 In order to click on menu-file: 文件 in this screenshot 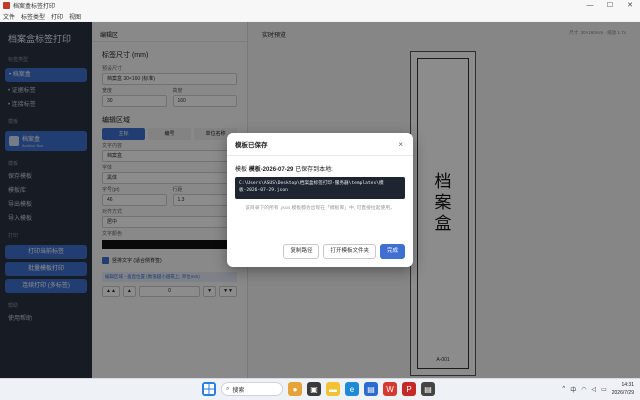, I will do `click(9, 16)`.